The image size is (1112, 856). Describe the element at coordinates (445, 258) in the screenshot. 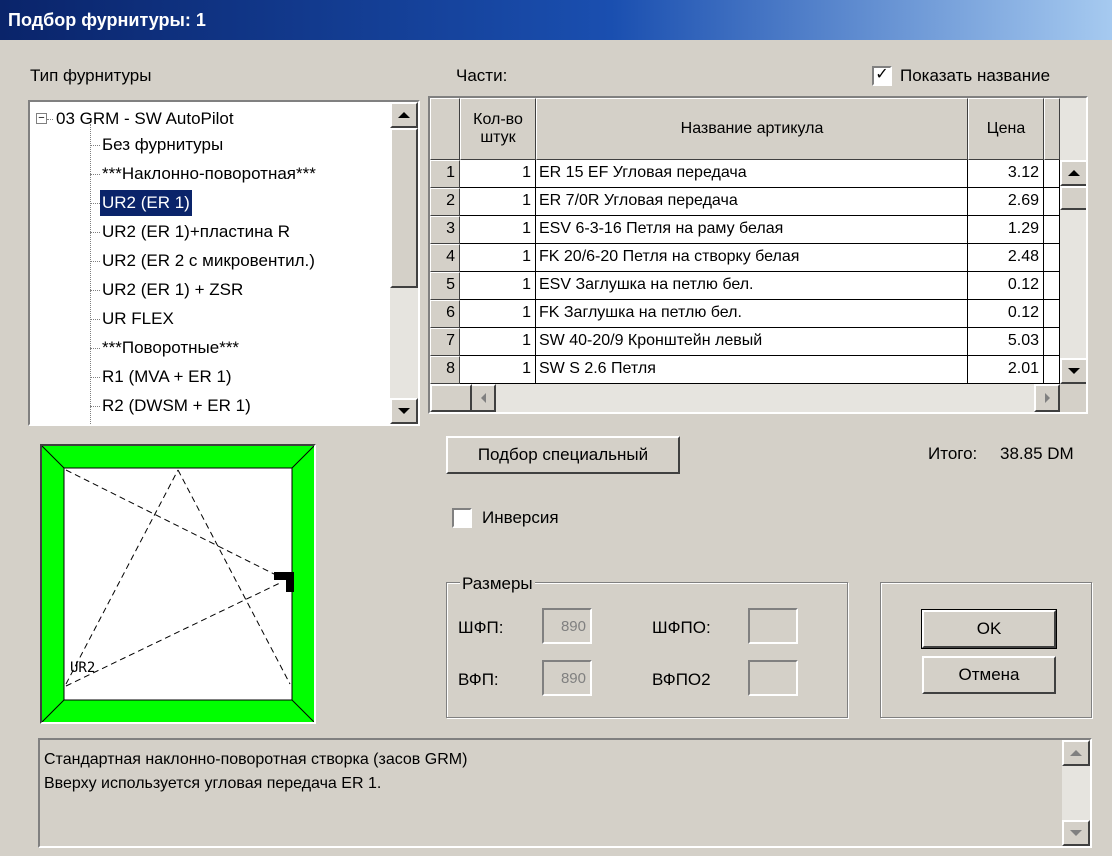

I see `row-number: 4` at that location.